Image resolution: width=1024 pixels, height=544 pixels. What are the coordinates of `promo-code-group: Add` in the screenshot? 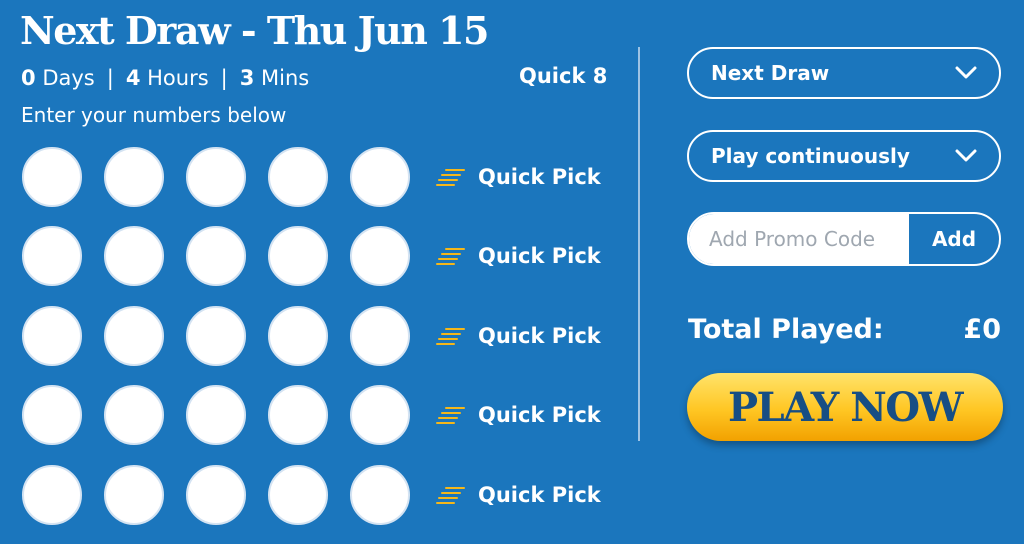 It's located at (844, 239).